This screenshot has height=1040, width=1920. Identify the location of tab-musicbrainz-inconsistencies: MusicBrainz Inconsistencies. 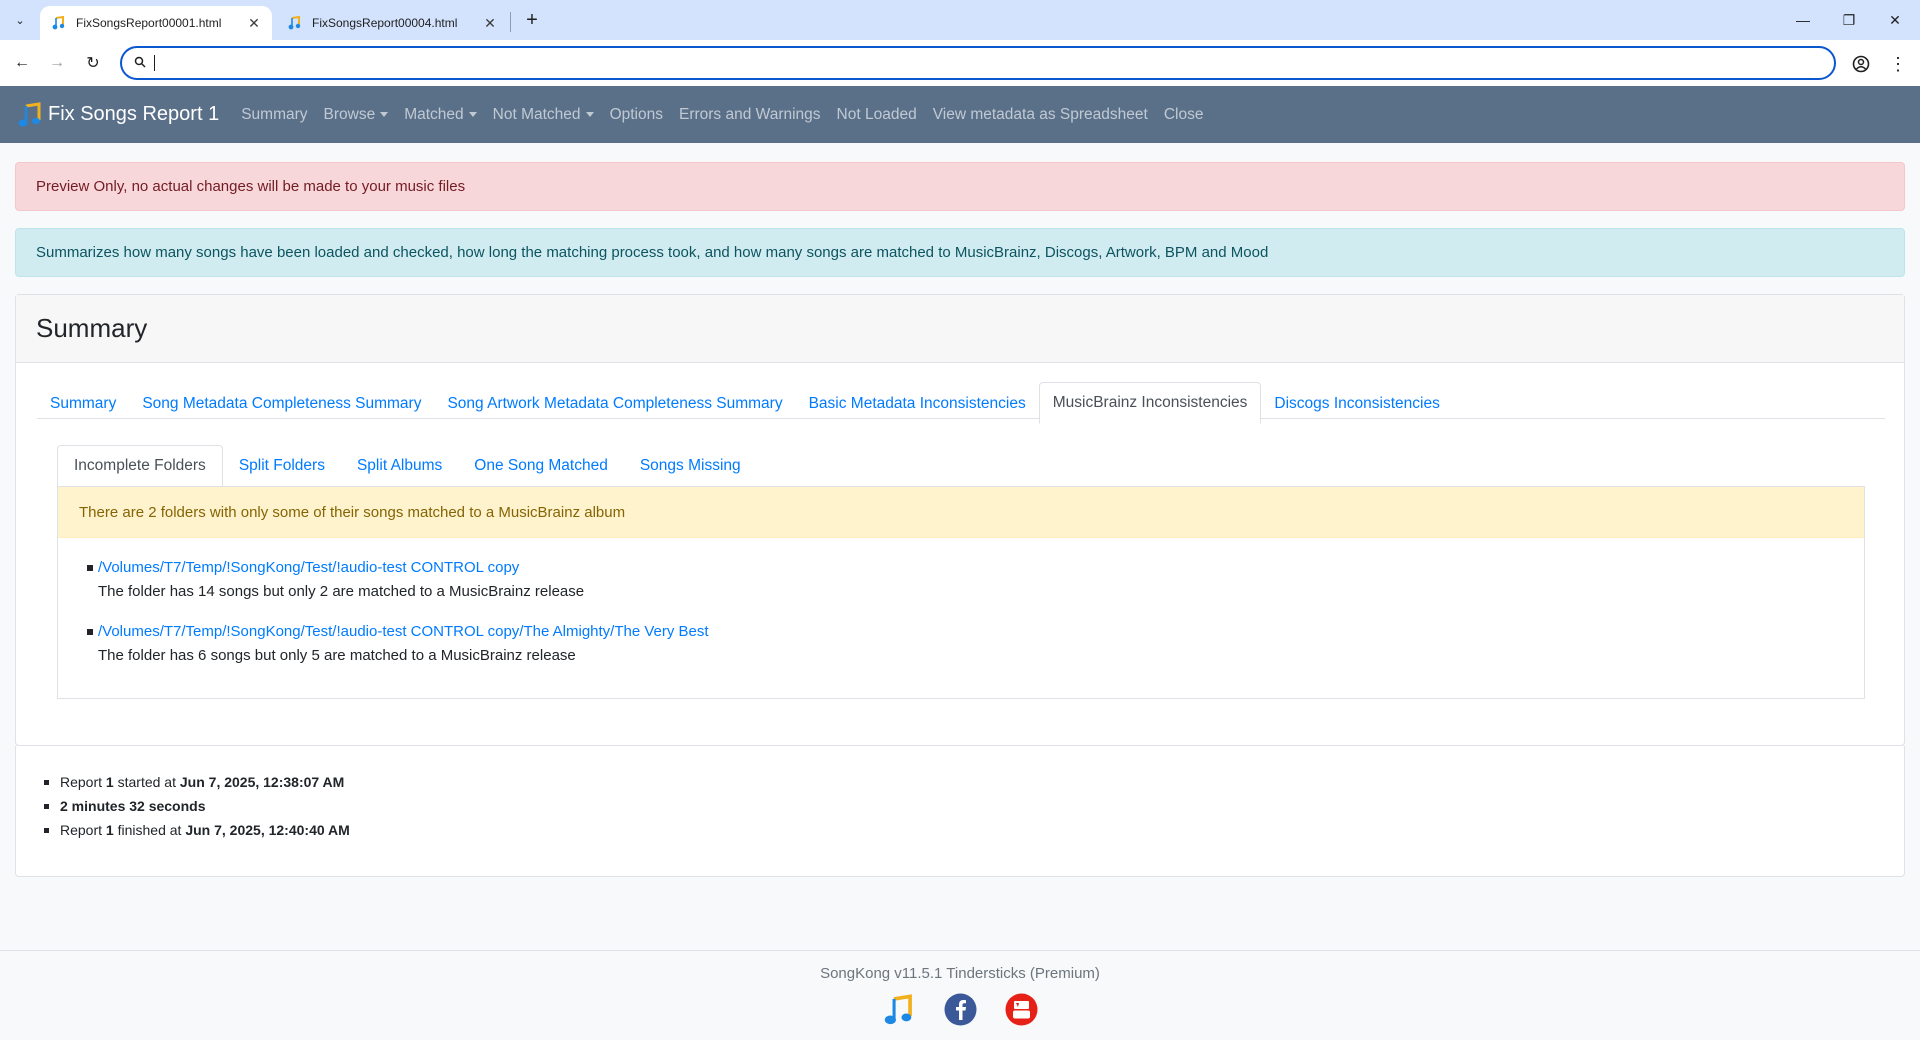
(1150, 403).